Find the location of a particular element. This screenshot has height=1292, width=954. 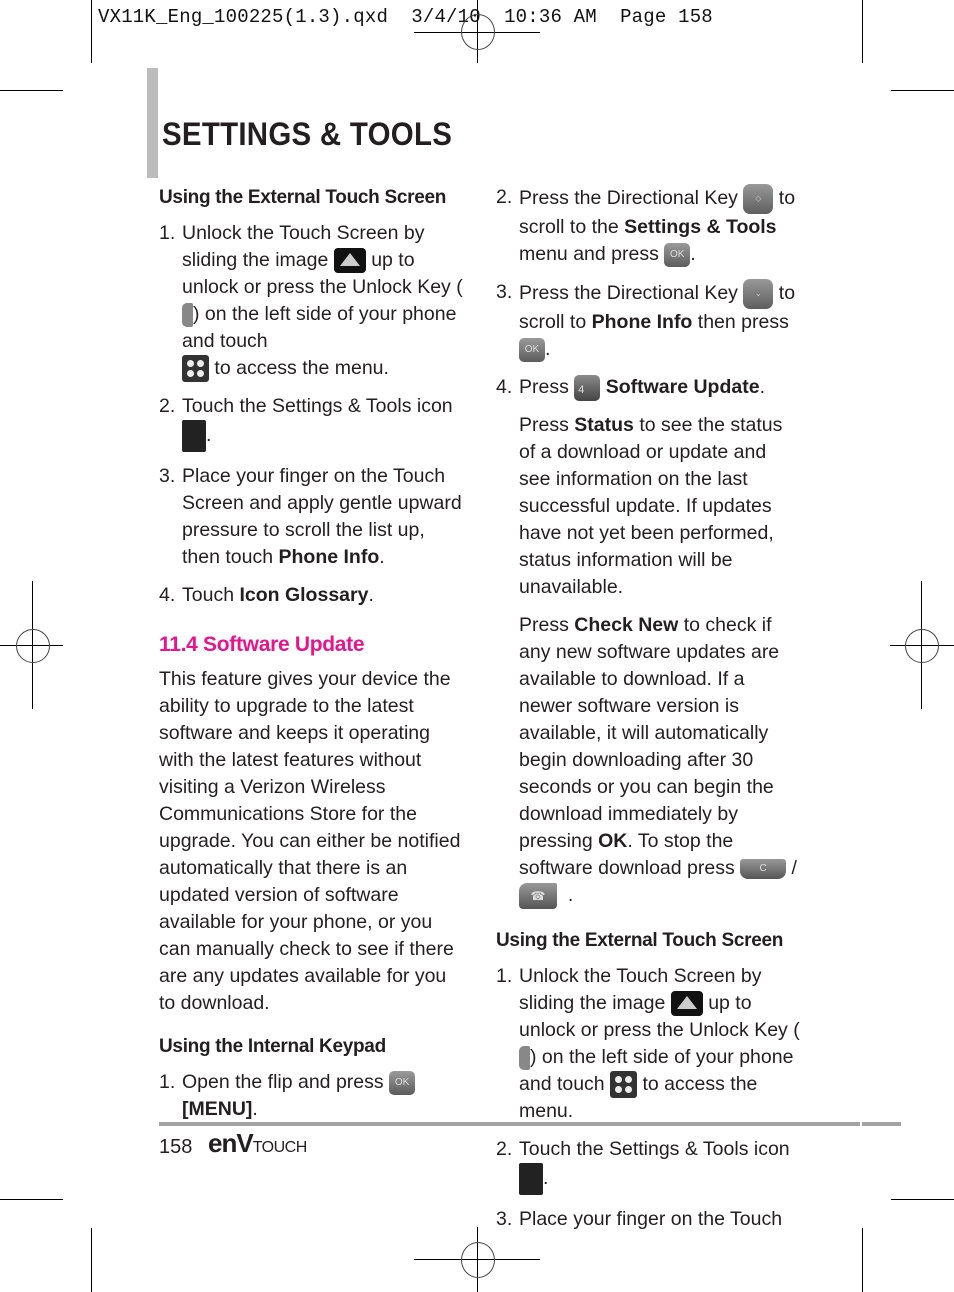

internal-keypad-heading: Using the Internal Keypad is located at coordinates (272, 1047).